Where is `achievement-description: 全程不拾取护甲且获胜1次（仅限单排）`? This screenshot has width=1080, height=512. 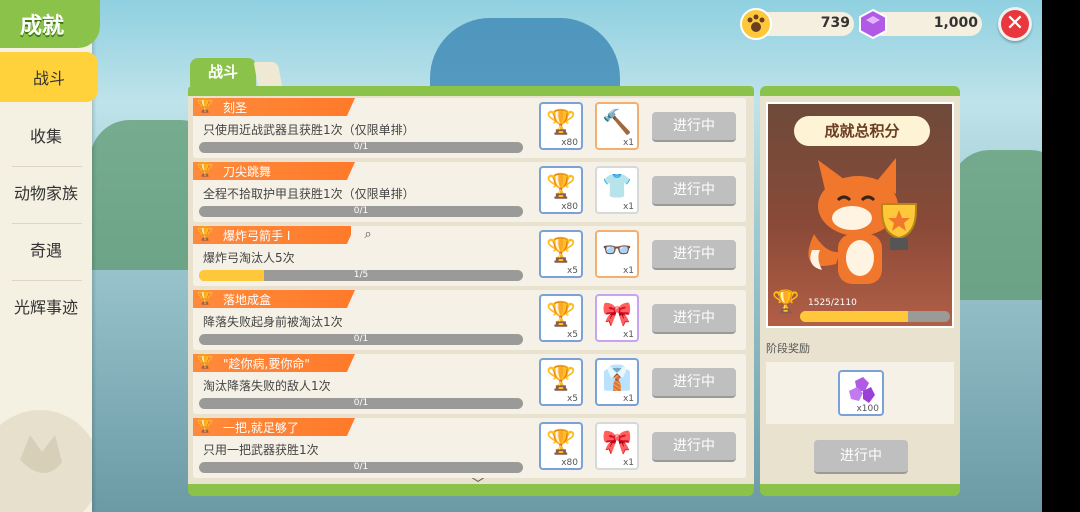 achievement-description: 全程不拾取护甲且获胜1次（仅限单排） is located at coordinates (309, 194).